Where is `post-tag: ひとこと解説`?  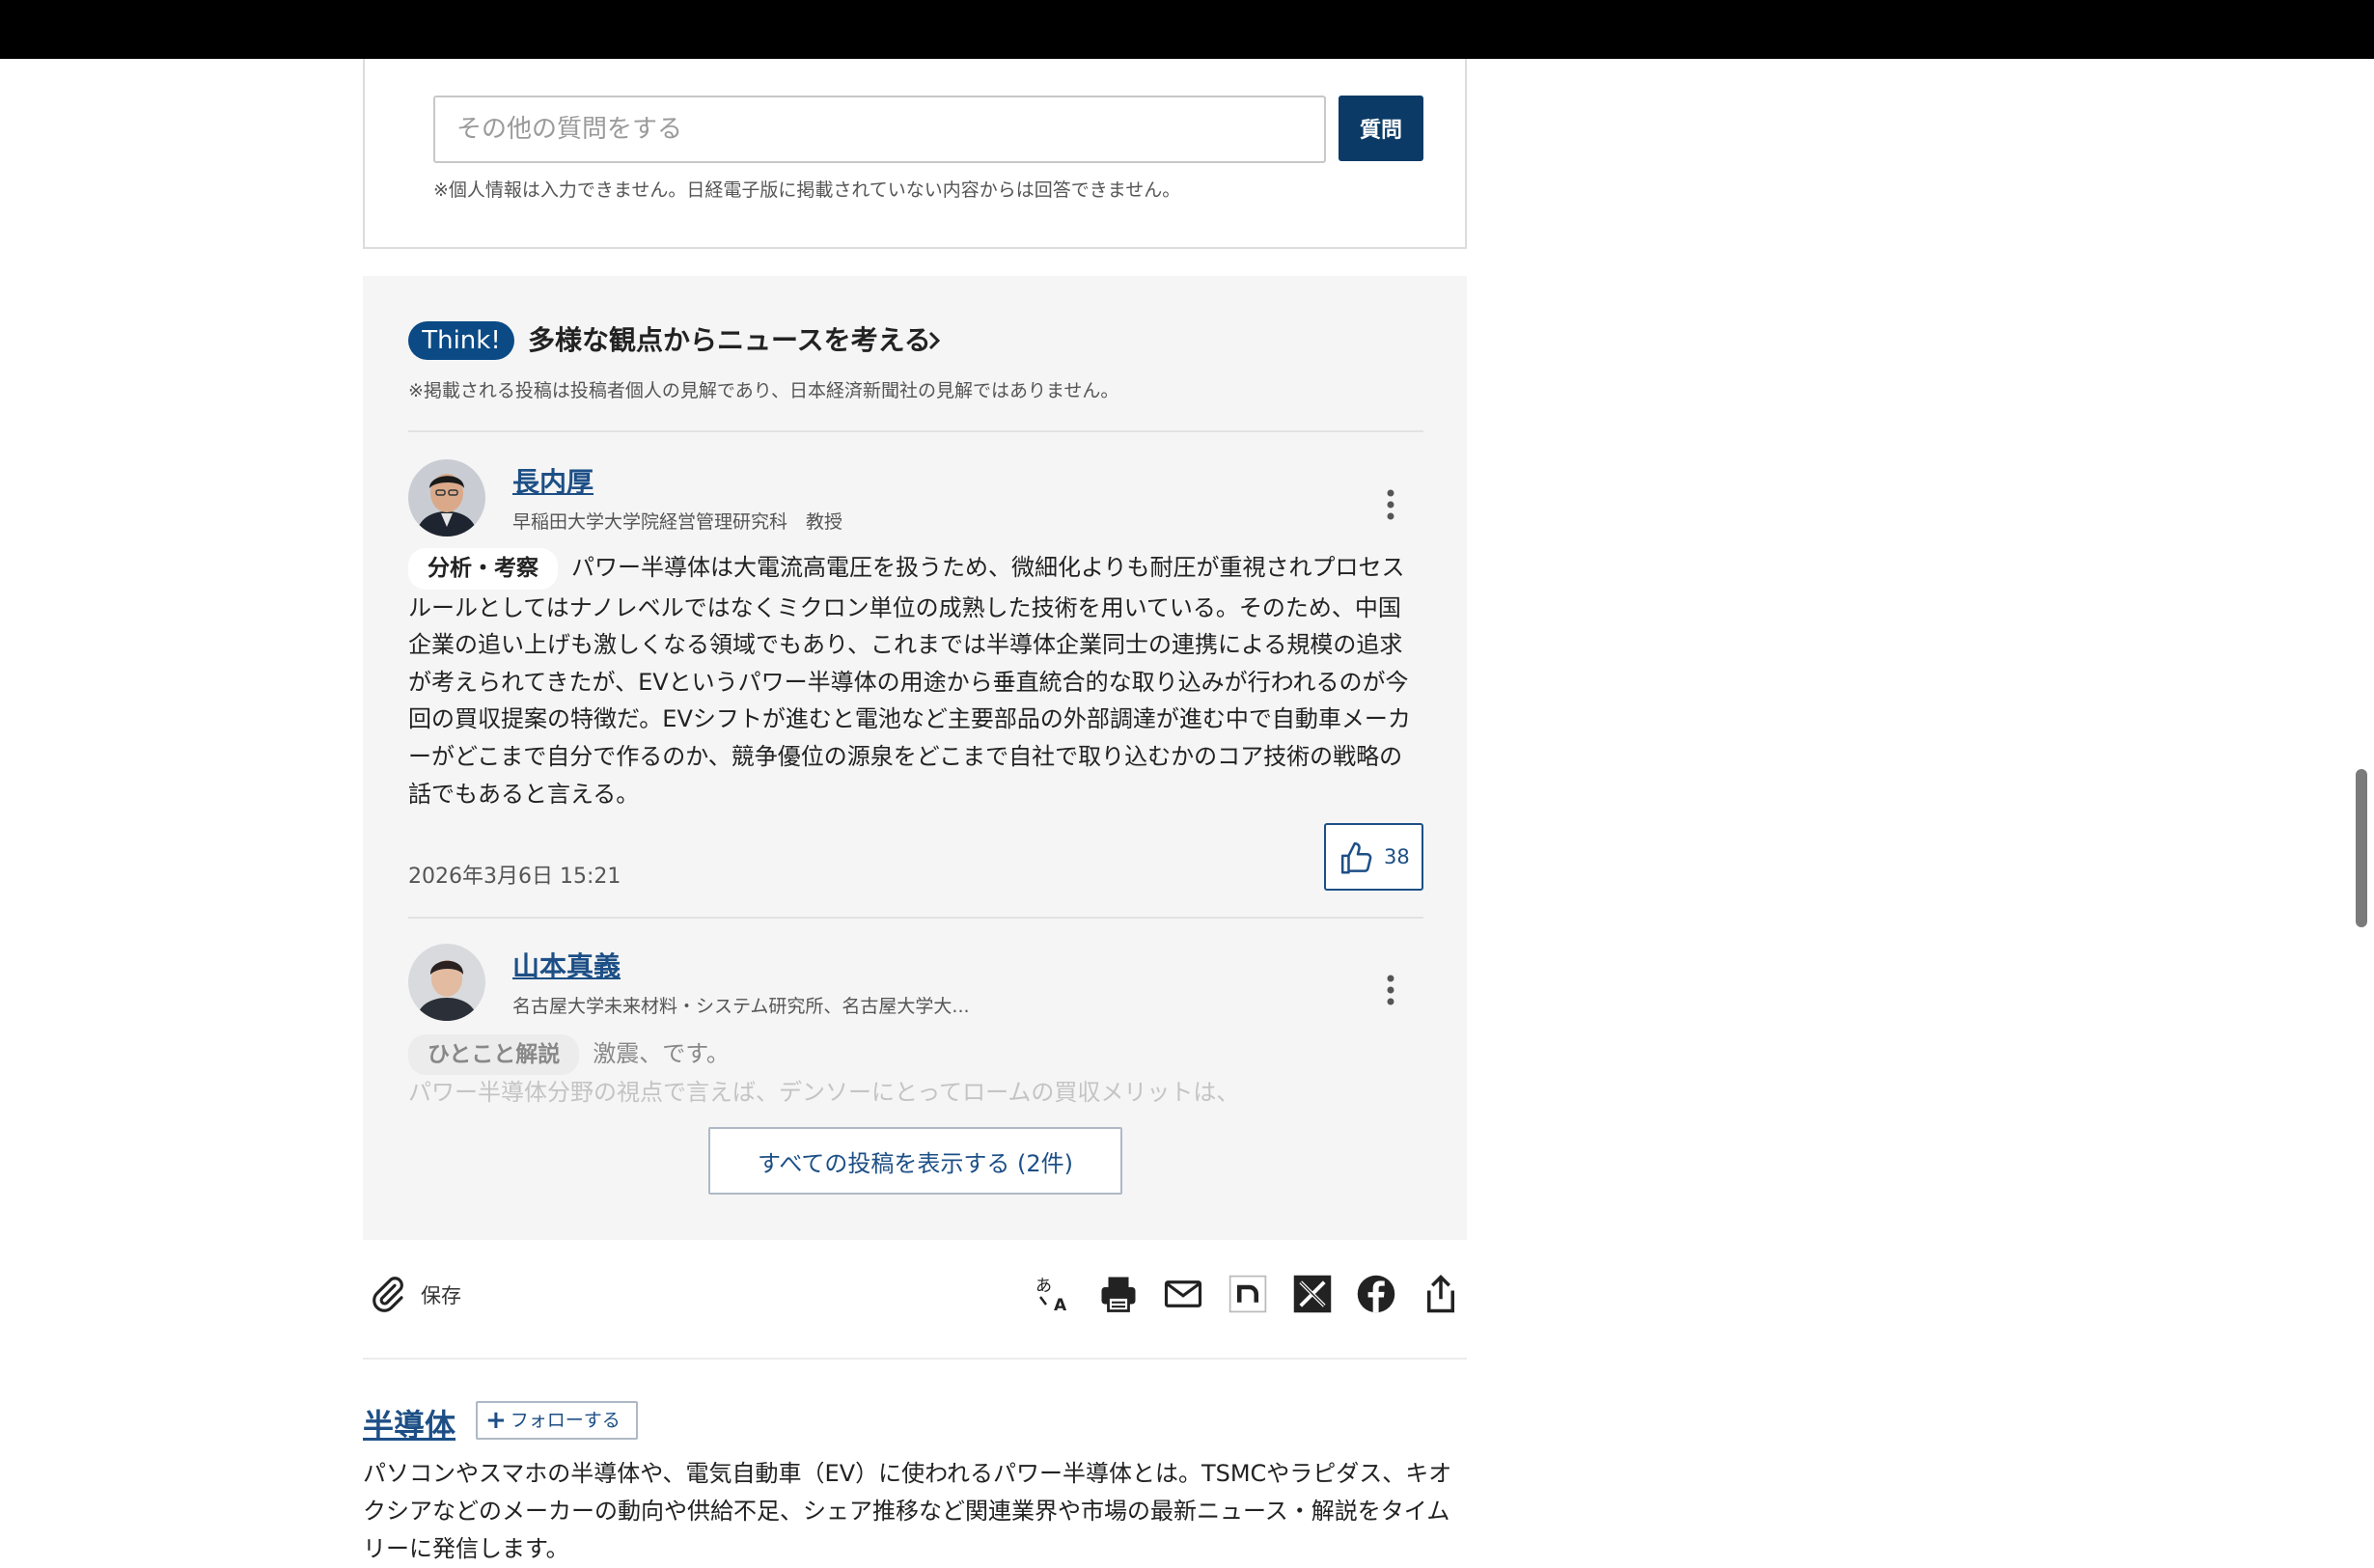 post-tag: ひとこと解説 is located at coordinates (494, 1054).